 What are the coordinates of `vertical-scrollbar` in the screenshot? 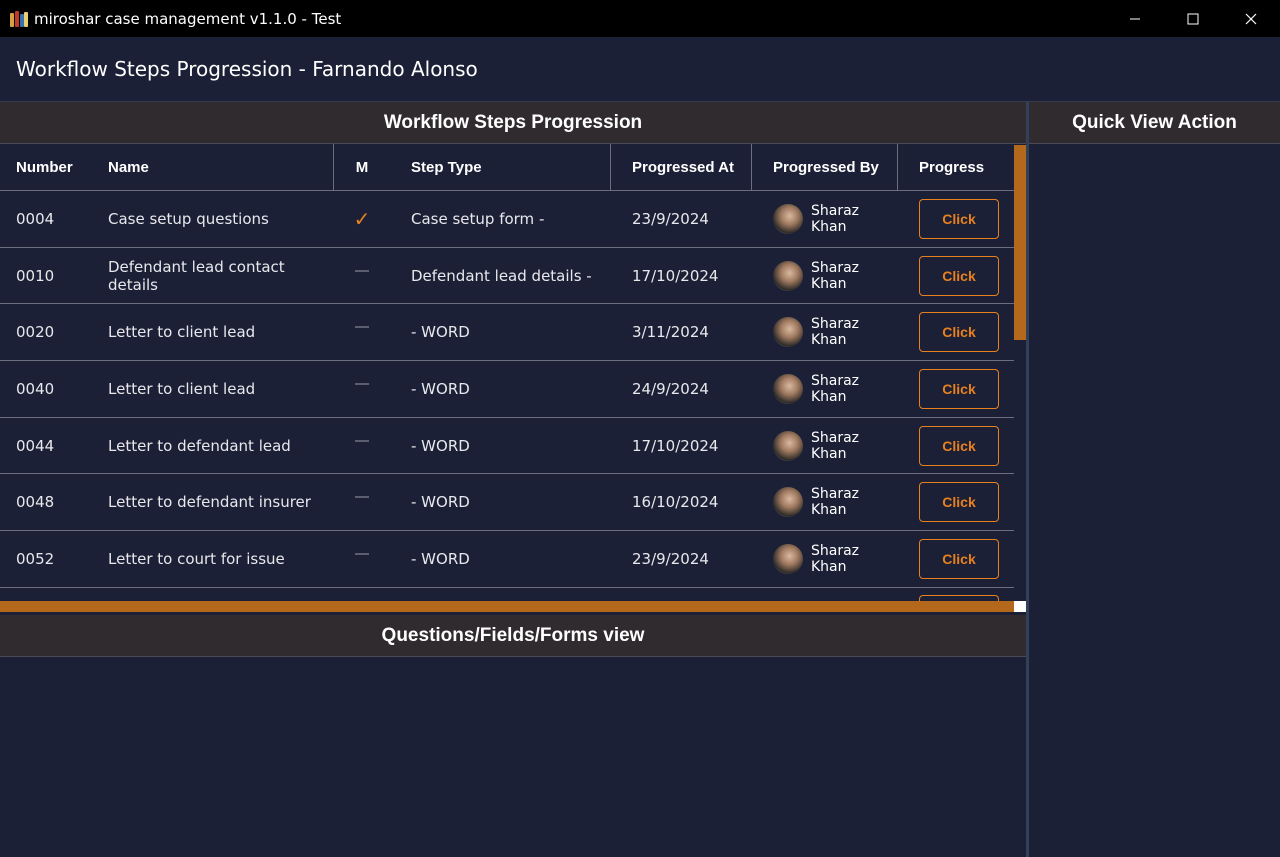 It's located at (1020, 372).